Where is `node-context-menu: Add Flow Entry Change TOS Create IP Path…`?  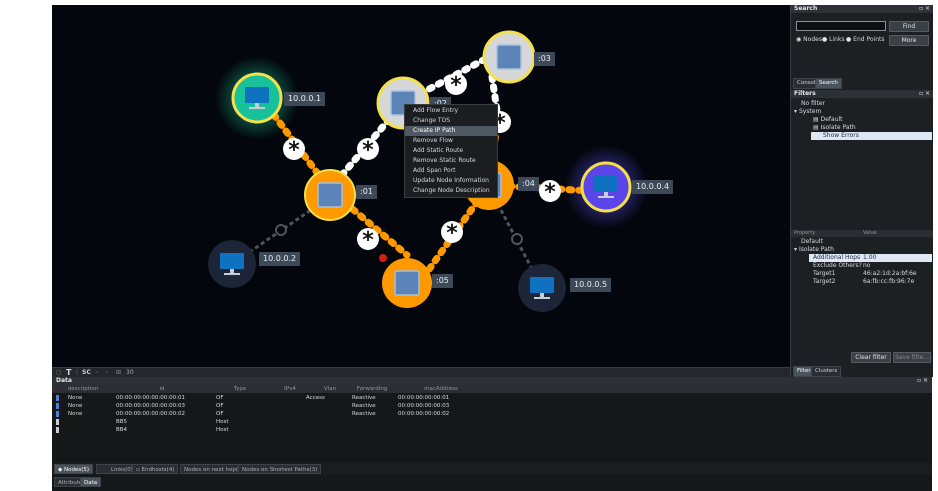 node-context-menu: Add Flow Entry Change TOS Create IP Path… is located at coordinates (451, 151).